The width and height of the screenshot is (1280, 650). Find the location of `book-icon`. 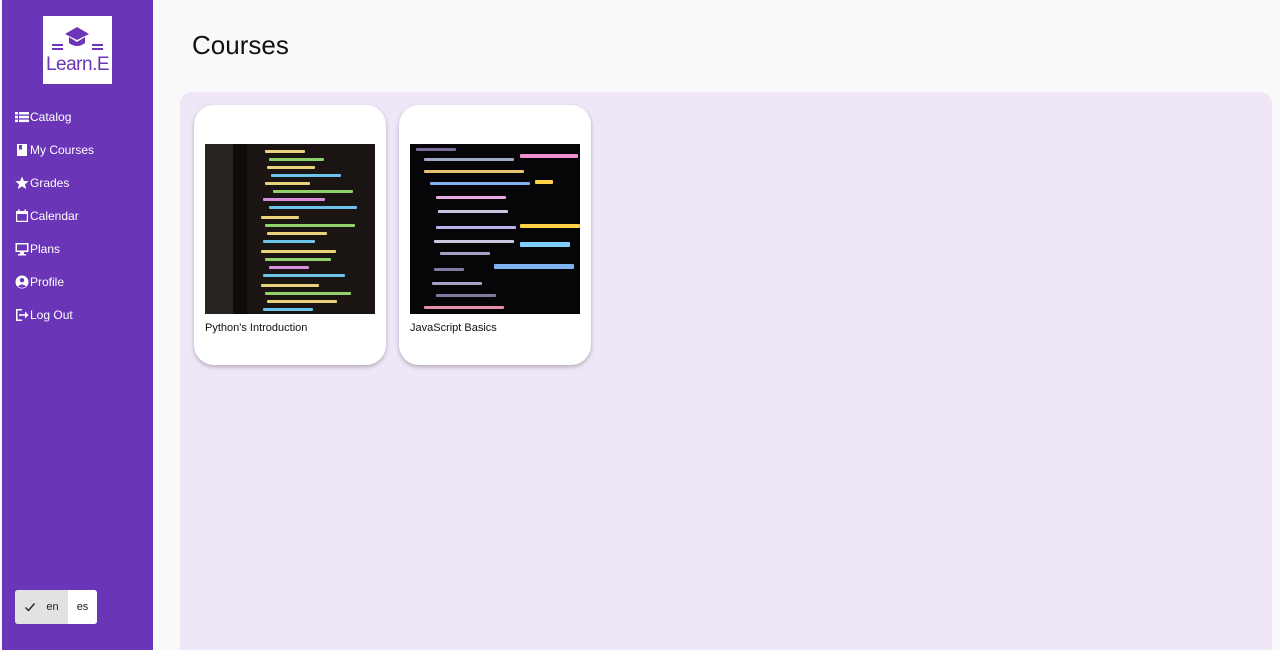

book-icon is located at coordinates (21, 149).